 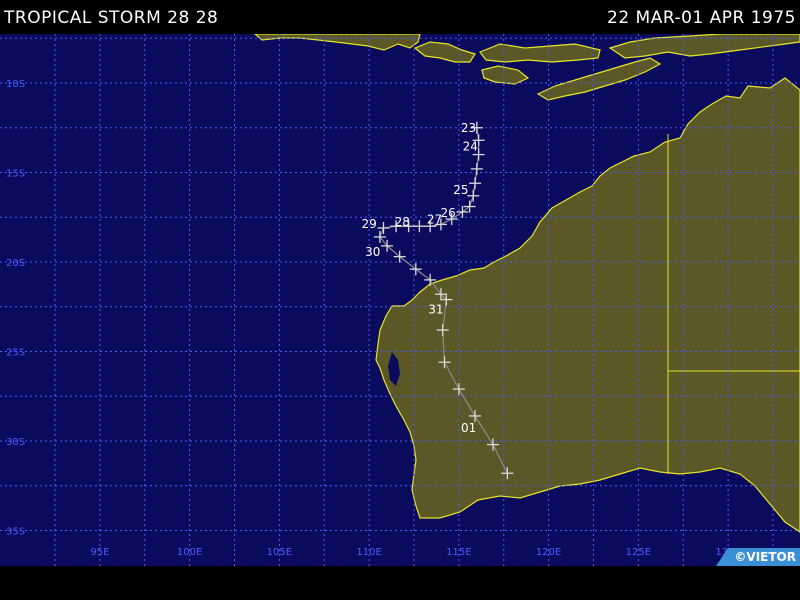 I want to click on date-range: 22 MAR-01 APR 1975, so click(x=701, y=18).